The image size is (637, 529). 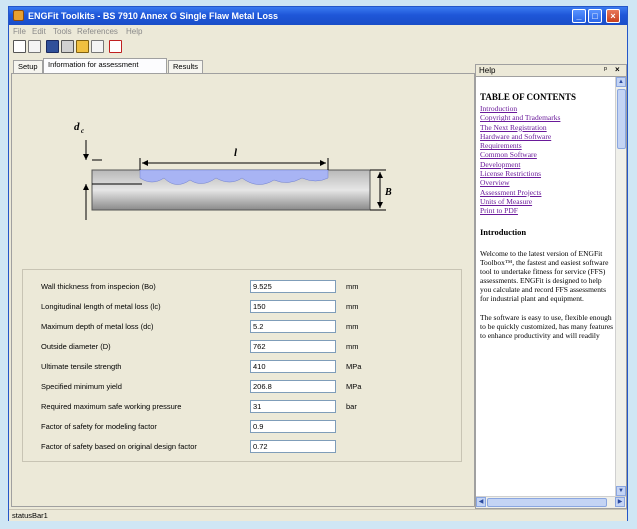 I want to click on length-arrow-right, so click(x=323, y=163).